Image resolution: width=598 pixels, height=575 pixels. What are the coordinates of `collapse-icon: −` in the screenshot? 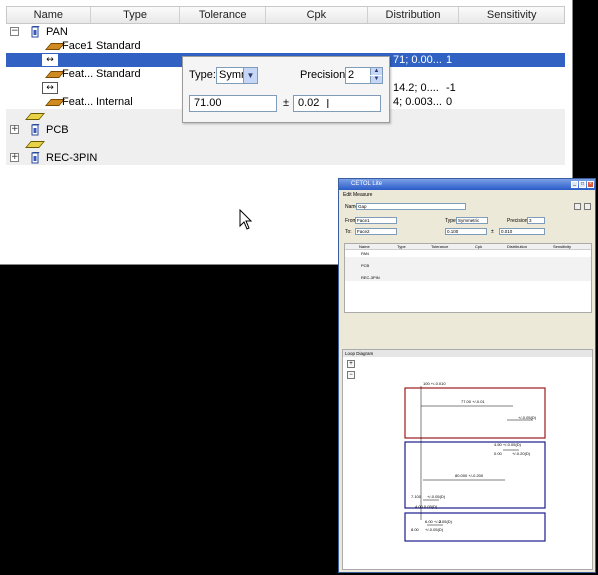 It's located at (14, 31).